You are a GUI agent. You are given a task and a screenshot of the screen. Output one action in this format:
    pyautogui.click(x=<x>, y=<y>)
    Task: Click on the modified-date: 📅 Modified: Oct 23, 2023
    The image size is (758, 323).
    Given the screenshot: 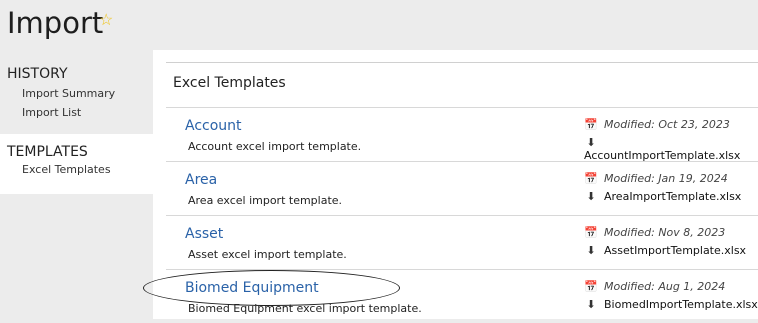 What is the action you would take?
    pyautogui.click(x=657, y=124)
    